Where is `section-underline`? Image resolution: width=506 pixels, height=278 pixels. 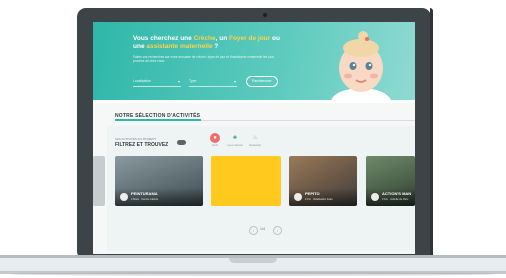 section-underline is located at coordinates (158, 120).